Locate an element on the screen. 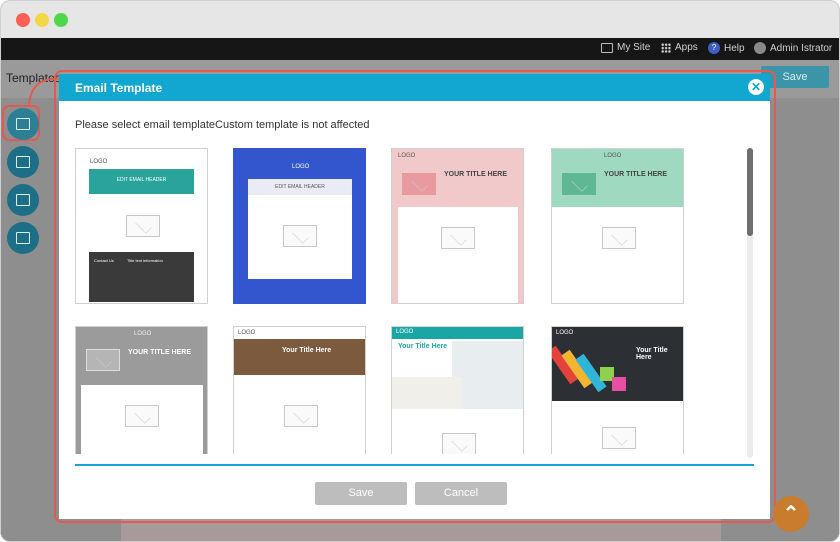 The width and height of the screenshot is (840, 542). template-top-band: LOGO is located at coordinates (457, 333).